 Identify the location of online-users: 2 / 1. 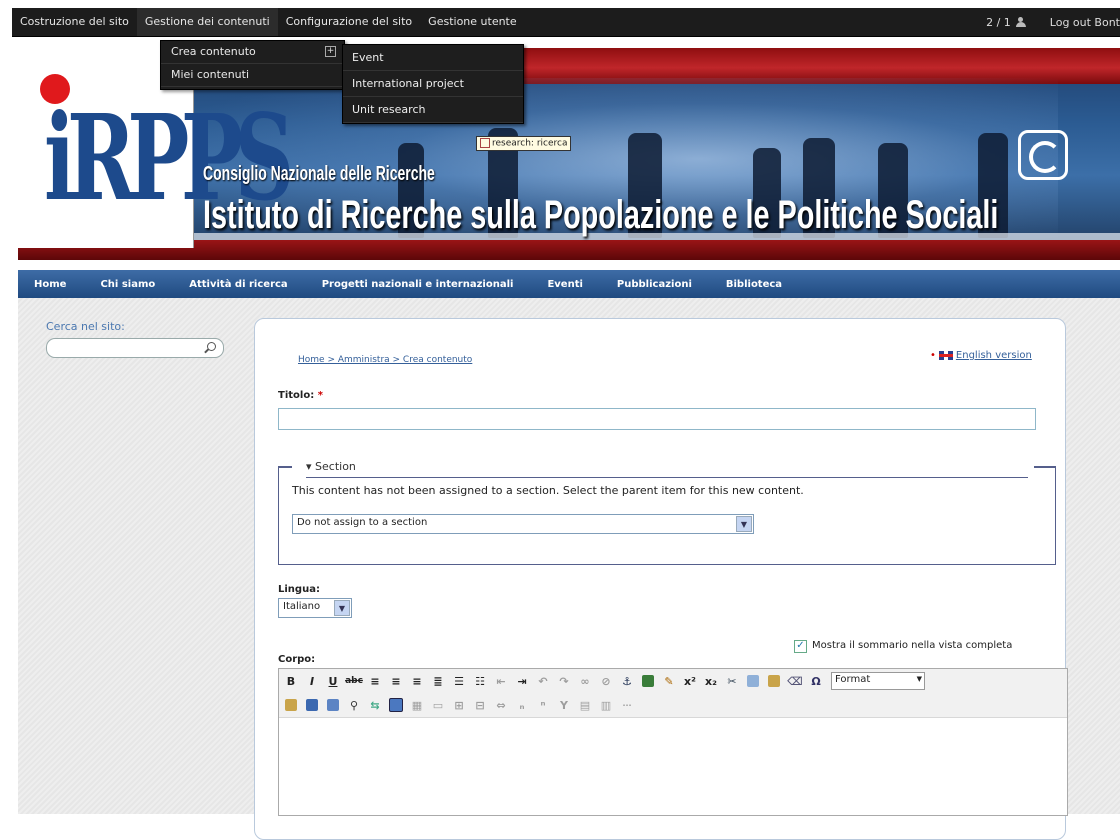
(1007, 22).